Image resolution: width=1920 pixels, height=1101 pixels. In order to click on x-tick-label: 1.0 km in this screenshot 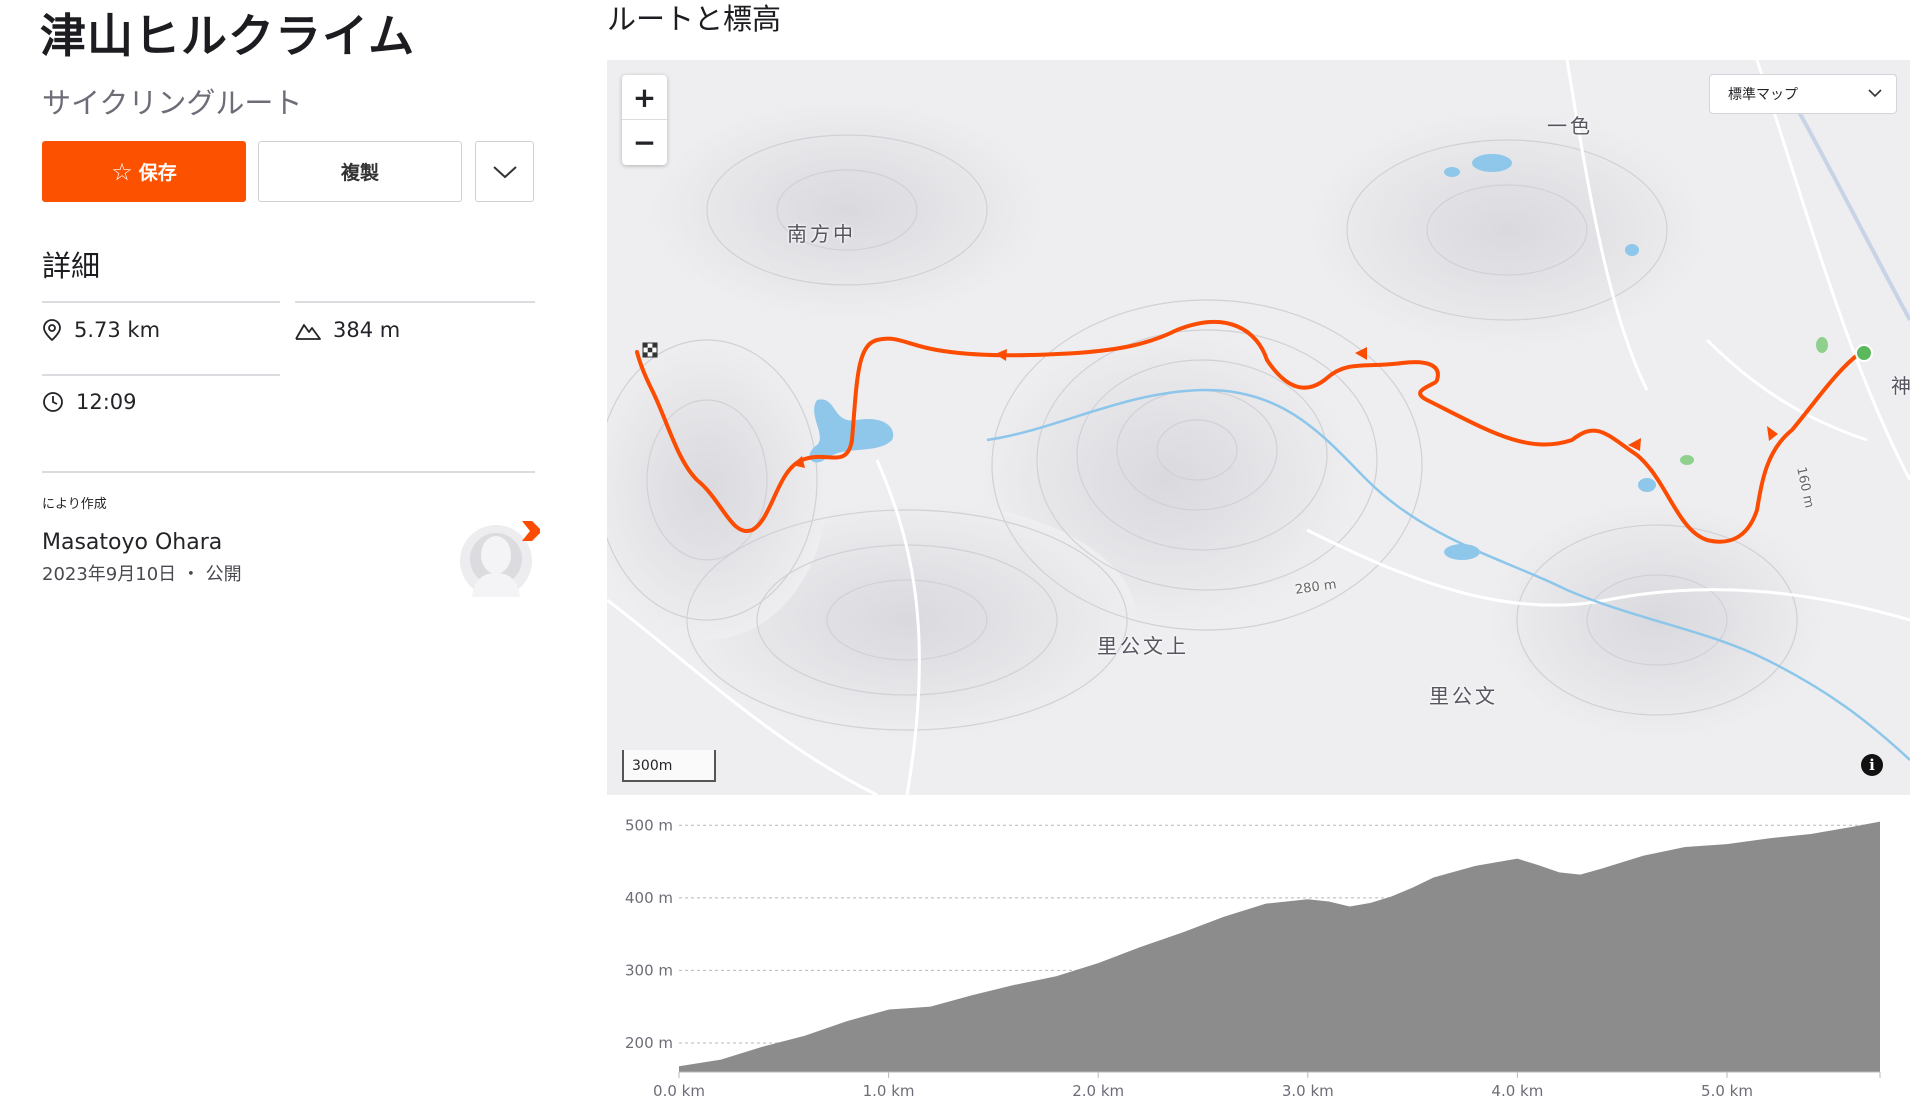, I will do `click(889, 1091)`.